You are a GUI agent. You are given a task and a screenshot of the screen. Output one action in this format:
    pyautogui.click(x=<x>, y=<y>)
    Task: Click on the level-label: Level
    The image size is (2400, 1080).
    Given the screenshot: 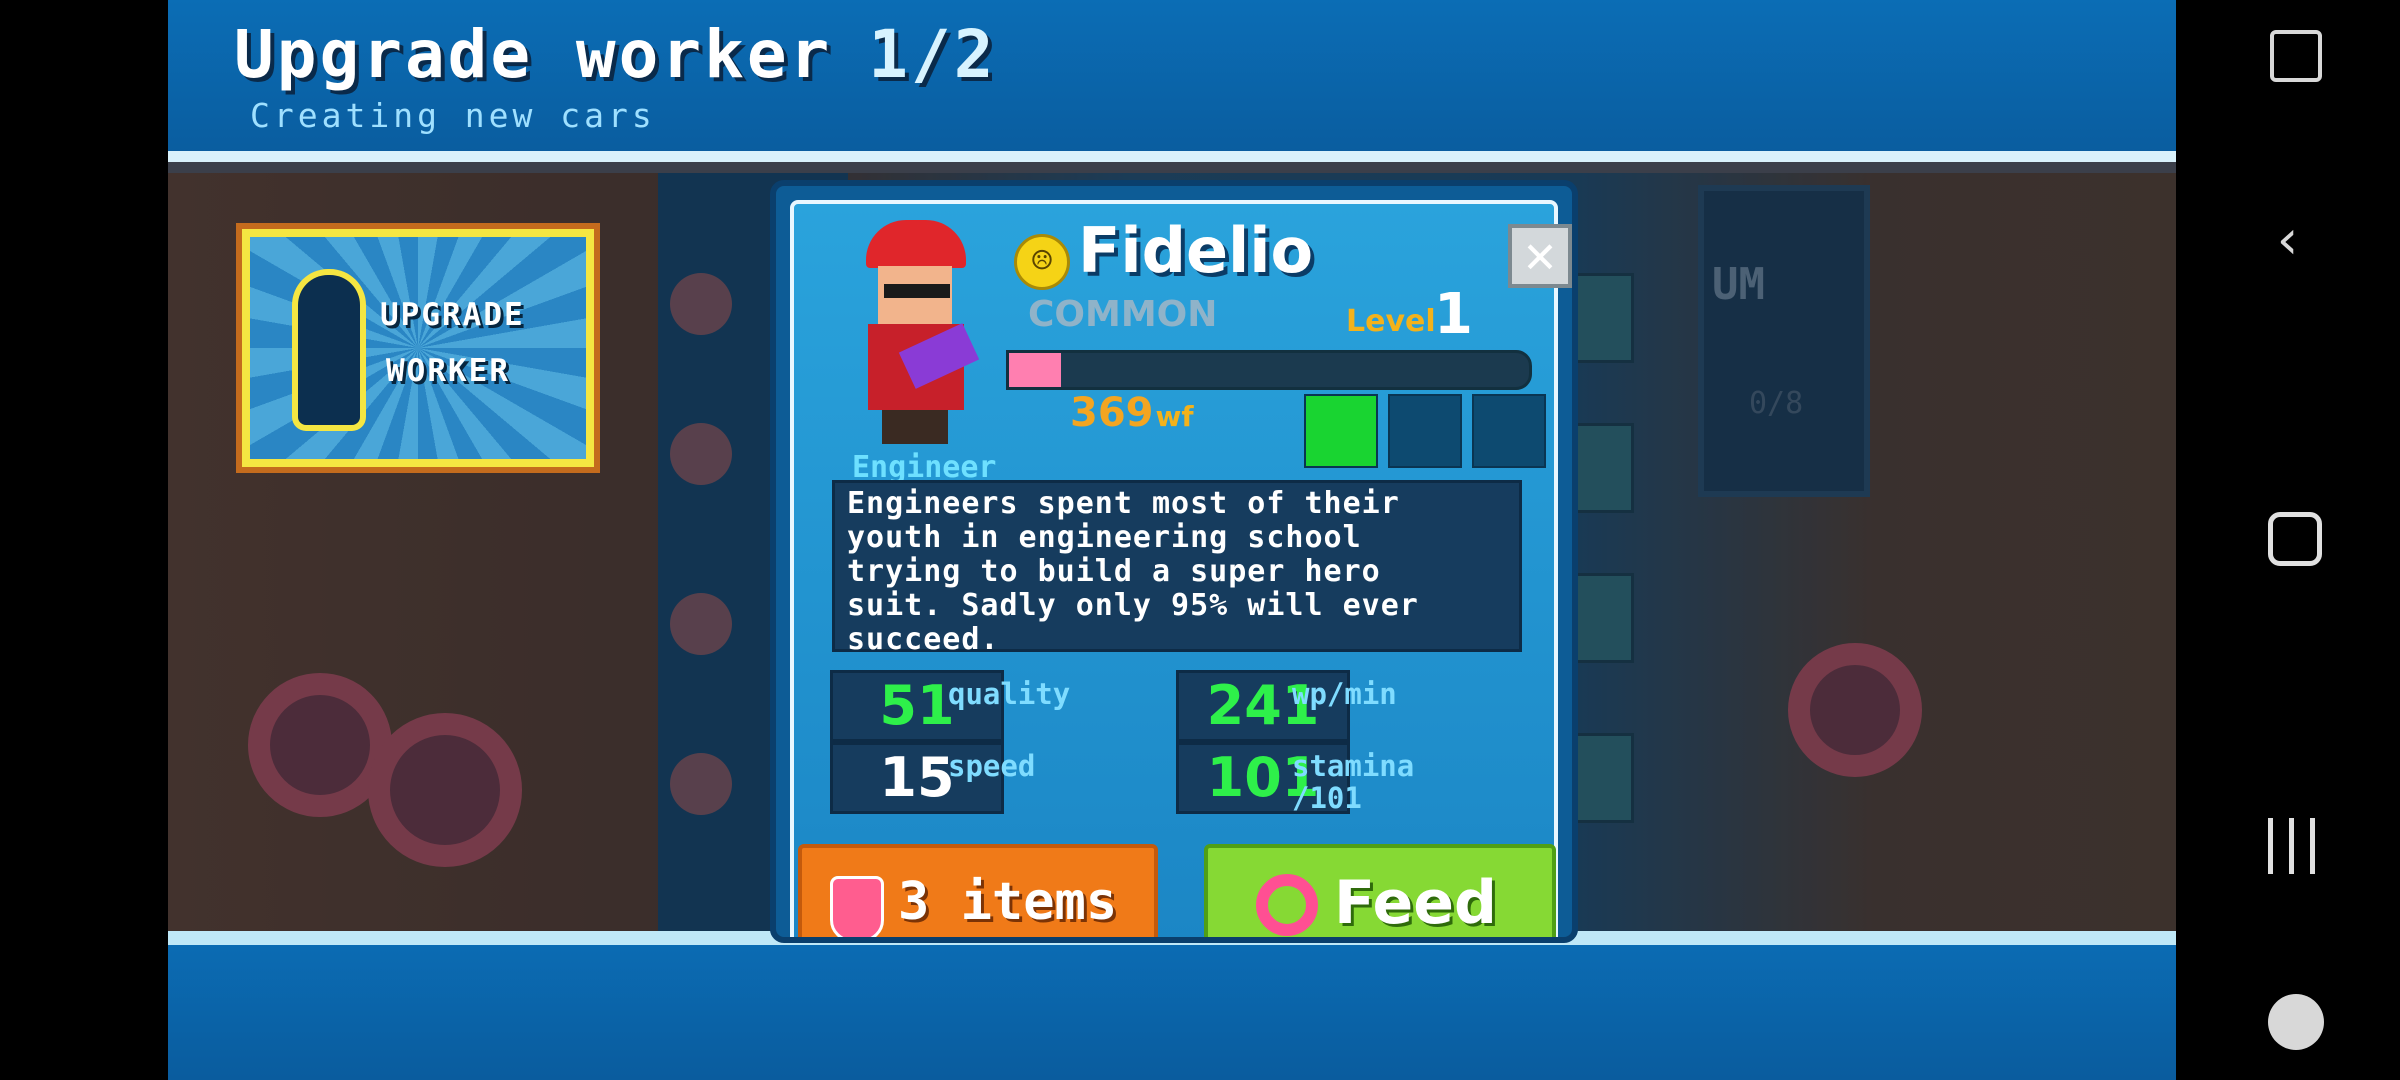 What is the action you would take?
    pyautogui.click(x=1391, y=321)
    